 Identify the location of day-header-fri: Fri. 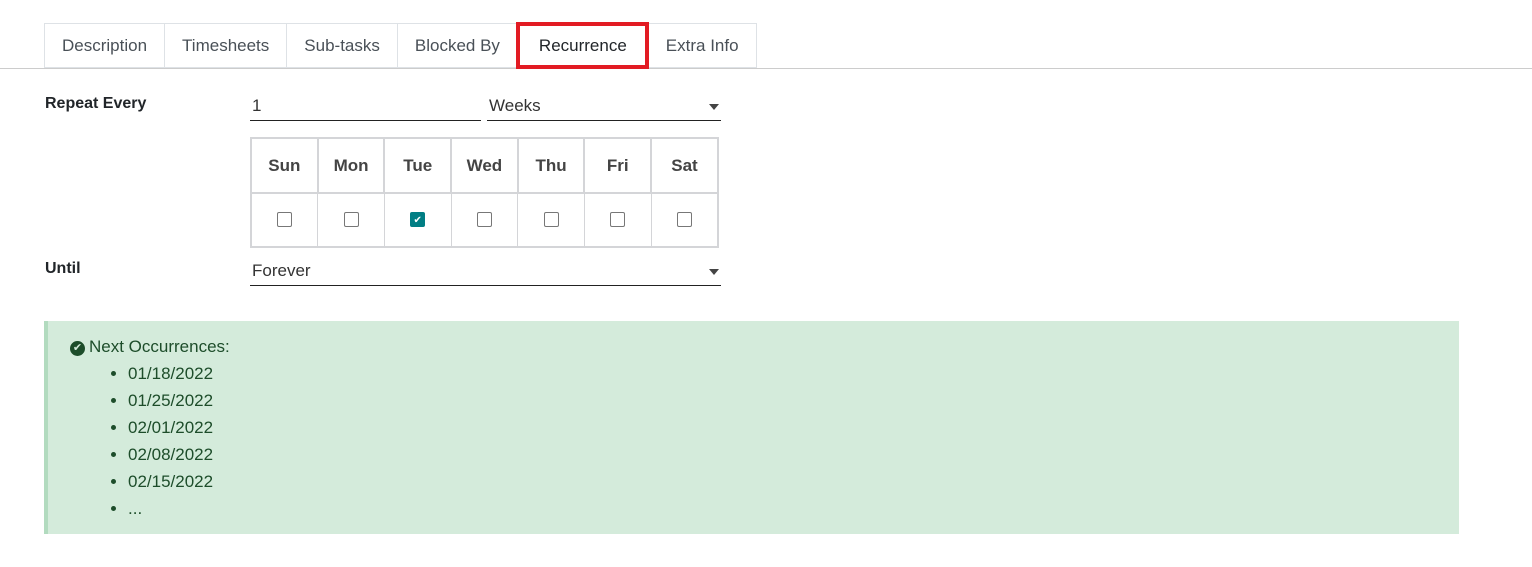
(618, 165).